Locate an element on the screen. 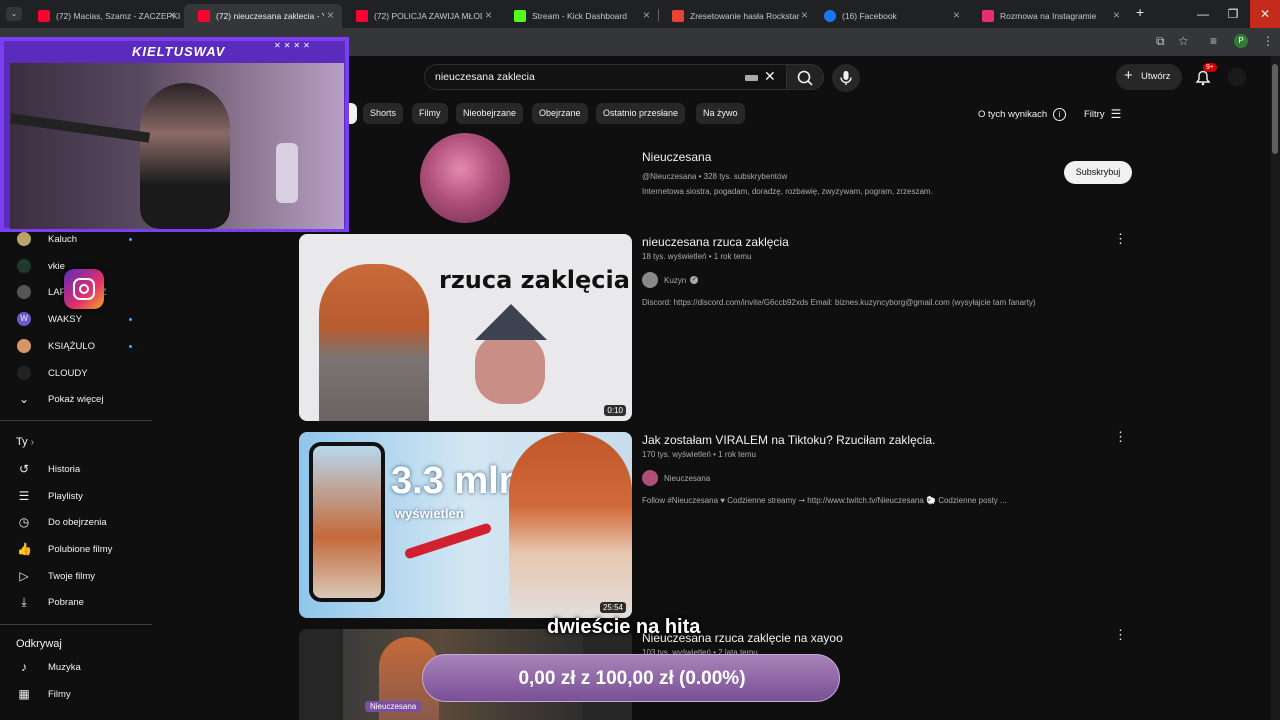  thumbnail-small-text: wyświetleń is located at coordinates (429, 513).